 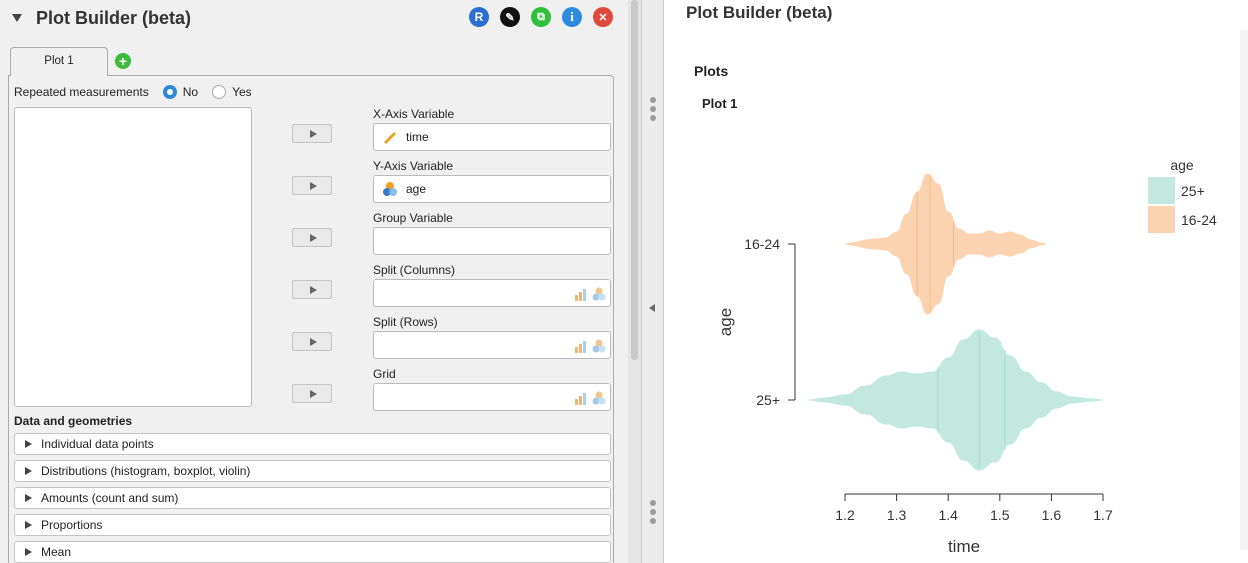 I want to click on violin-25+, so click(x=956, y=400).